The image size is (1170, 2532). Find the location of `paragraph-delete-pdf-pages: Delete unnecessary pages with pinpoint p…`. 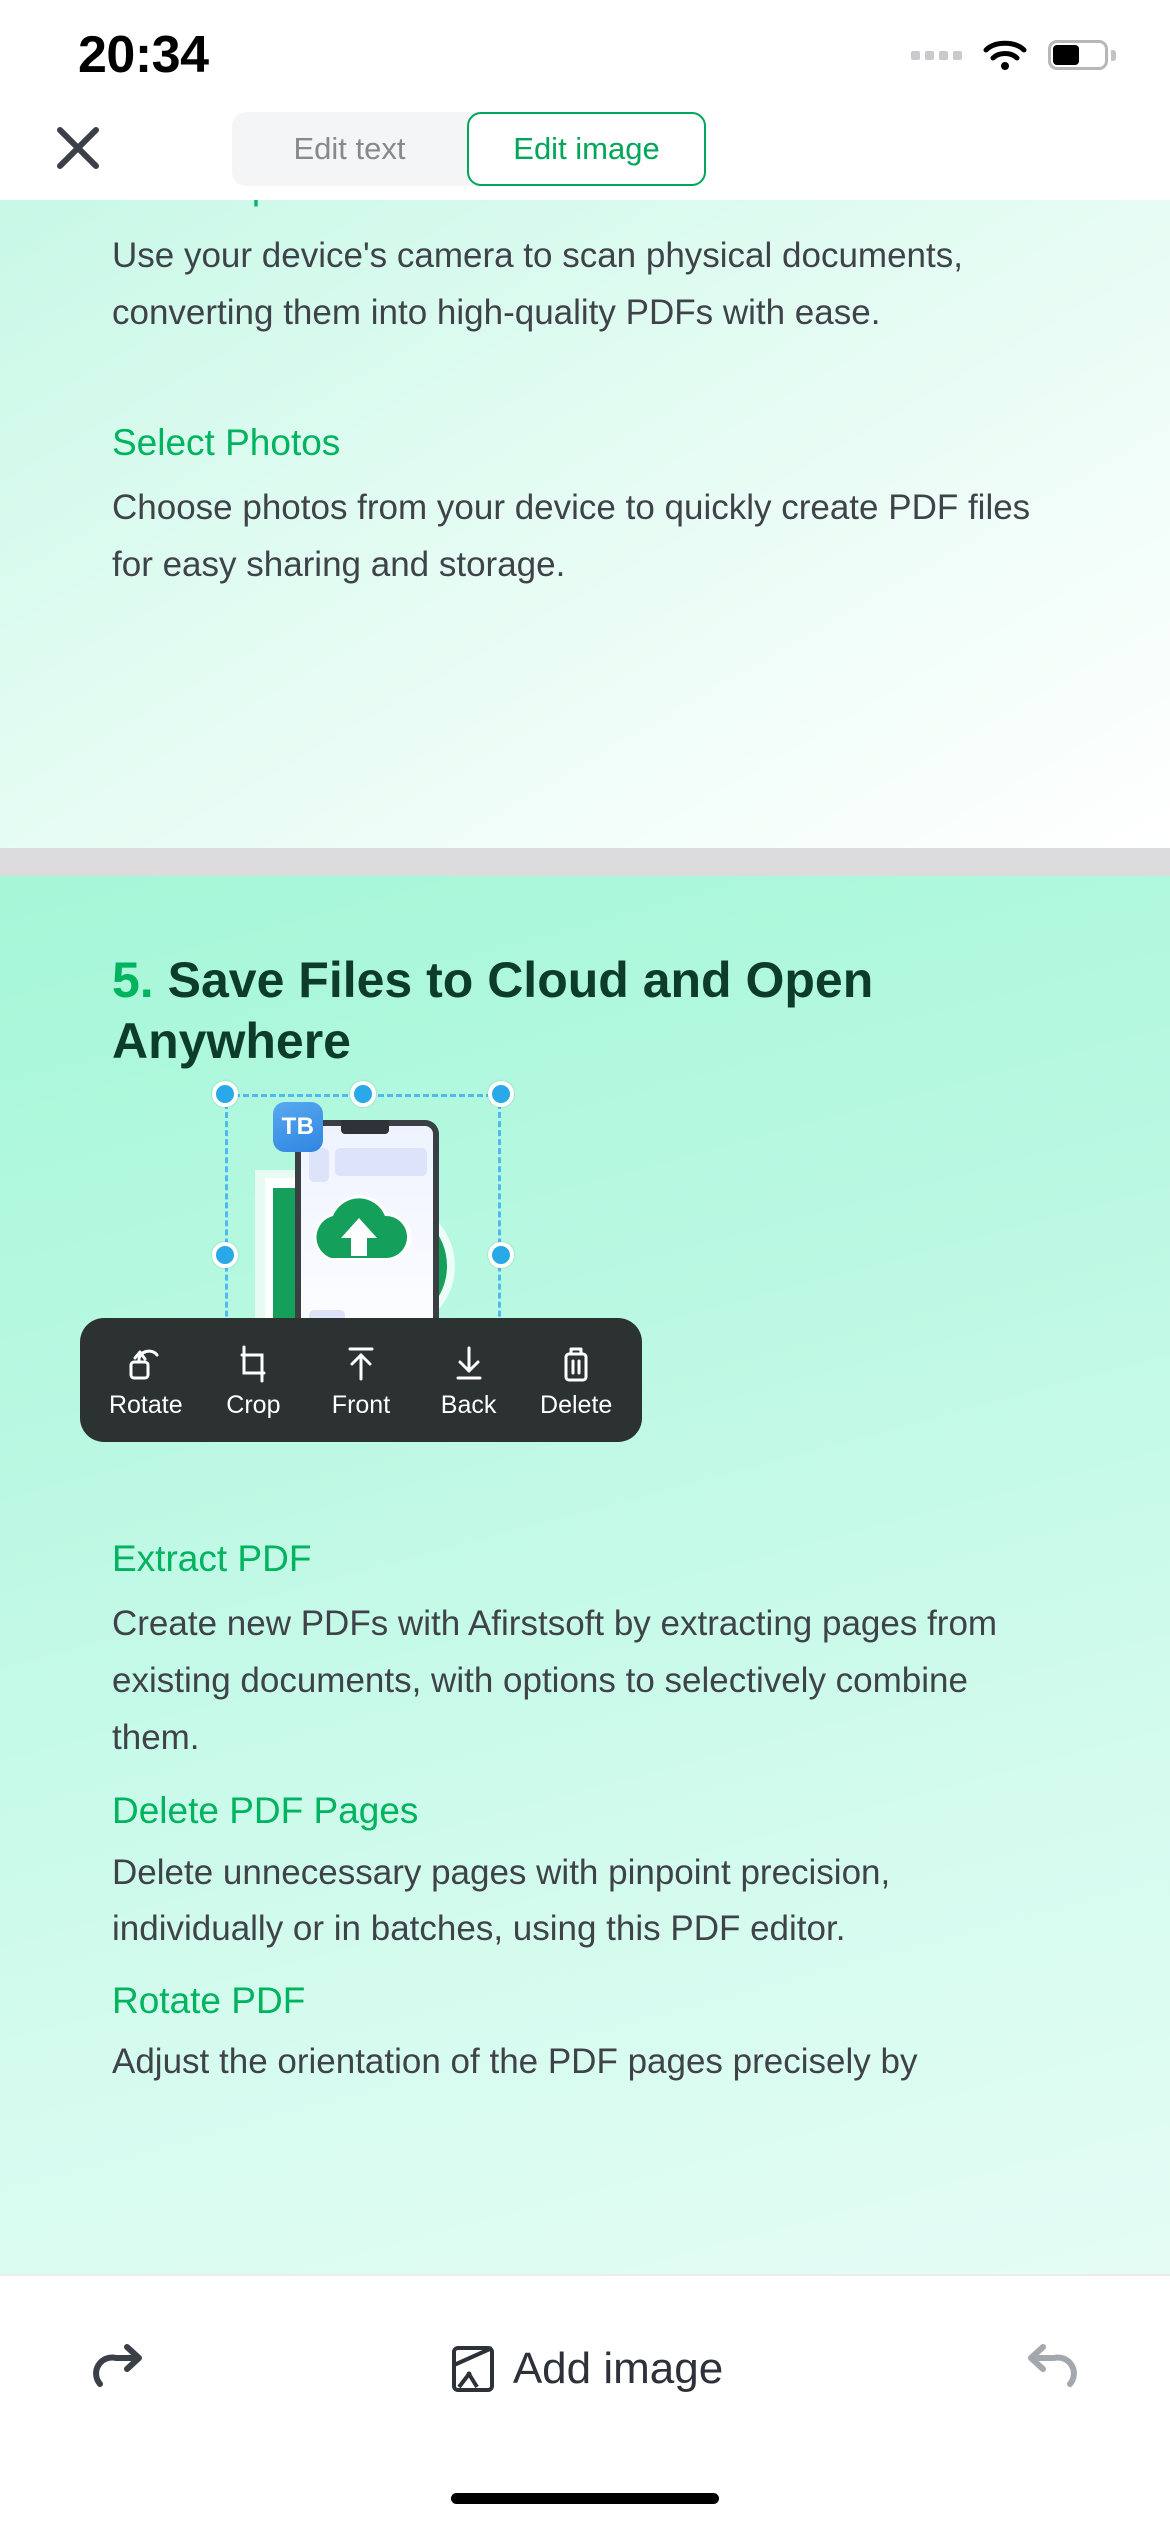

paragraph-delete-pdf-pages: Delete unnecessary pages with pinpoint p… is located at coordinates (501, 1900).